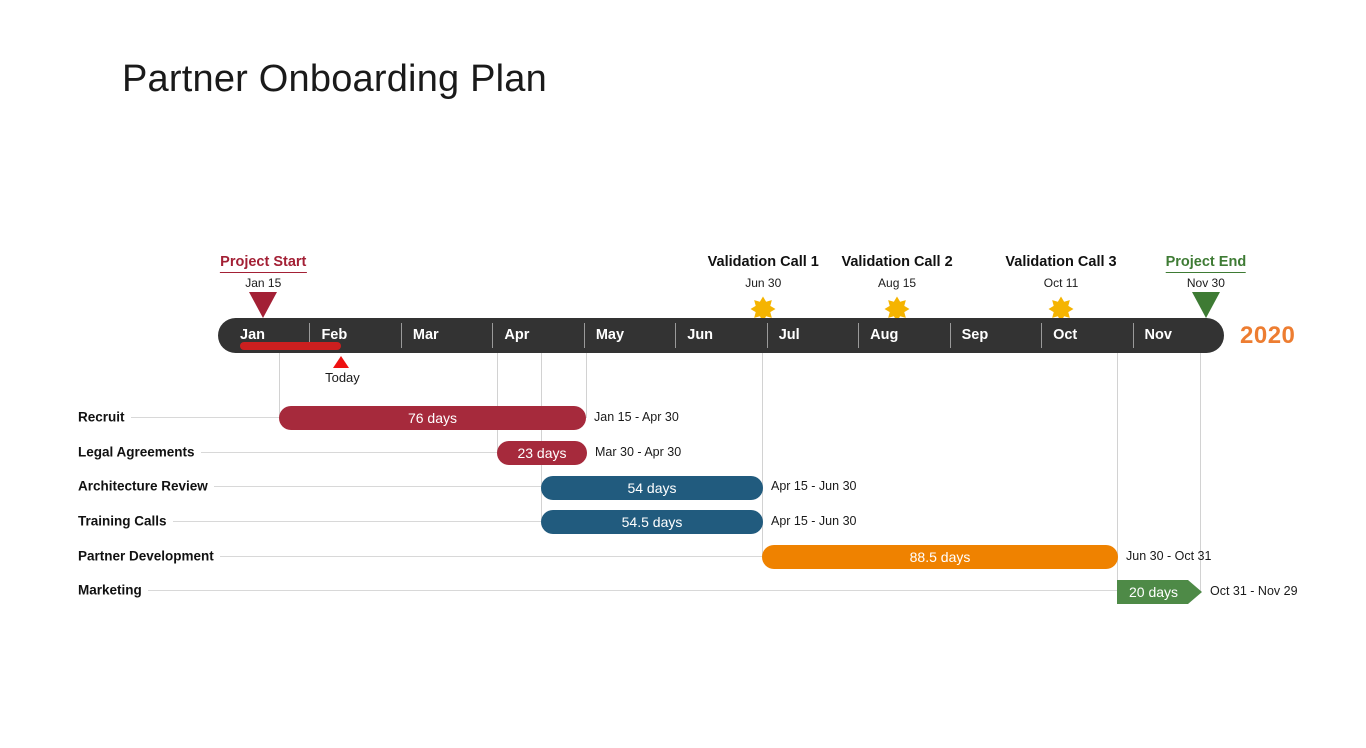  Describe the element at coordinates (721, 335) in the screenshot. I see `timeline-axis-bar: Jan Feb Mar Apr May Jun Jul Aug Sep Oct Nov` at that location.